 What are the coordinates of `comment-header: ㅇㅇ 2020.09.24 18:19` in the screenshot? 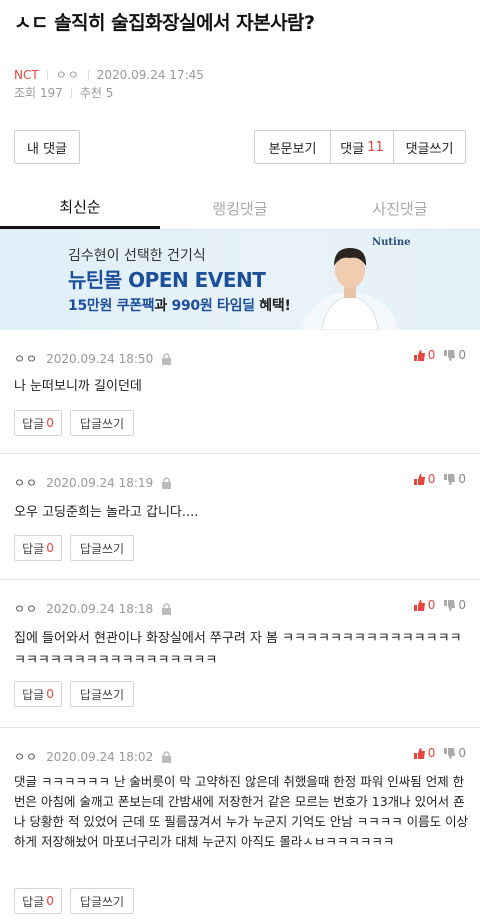 It's located at (93, 482).